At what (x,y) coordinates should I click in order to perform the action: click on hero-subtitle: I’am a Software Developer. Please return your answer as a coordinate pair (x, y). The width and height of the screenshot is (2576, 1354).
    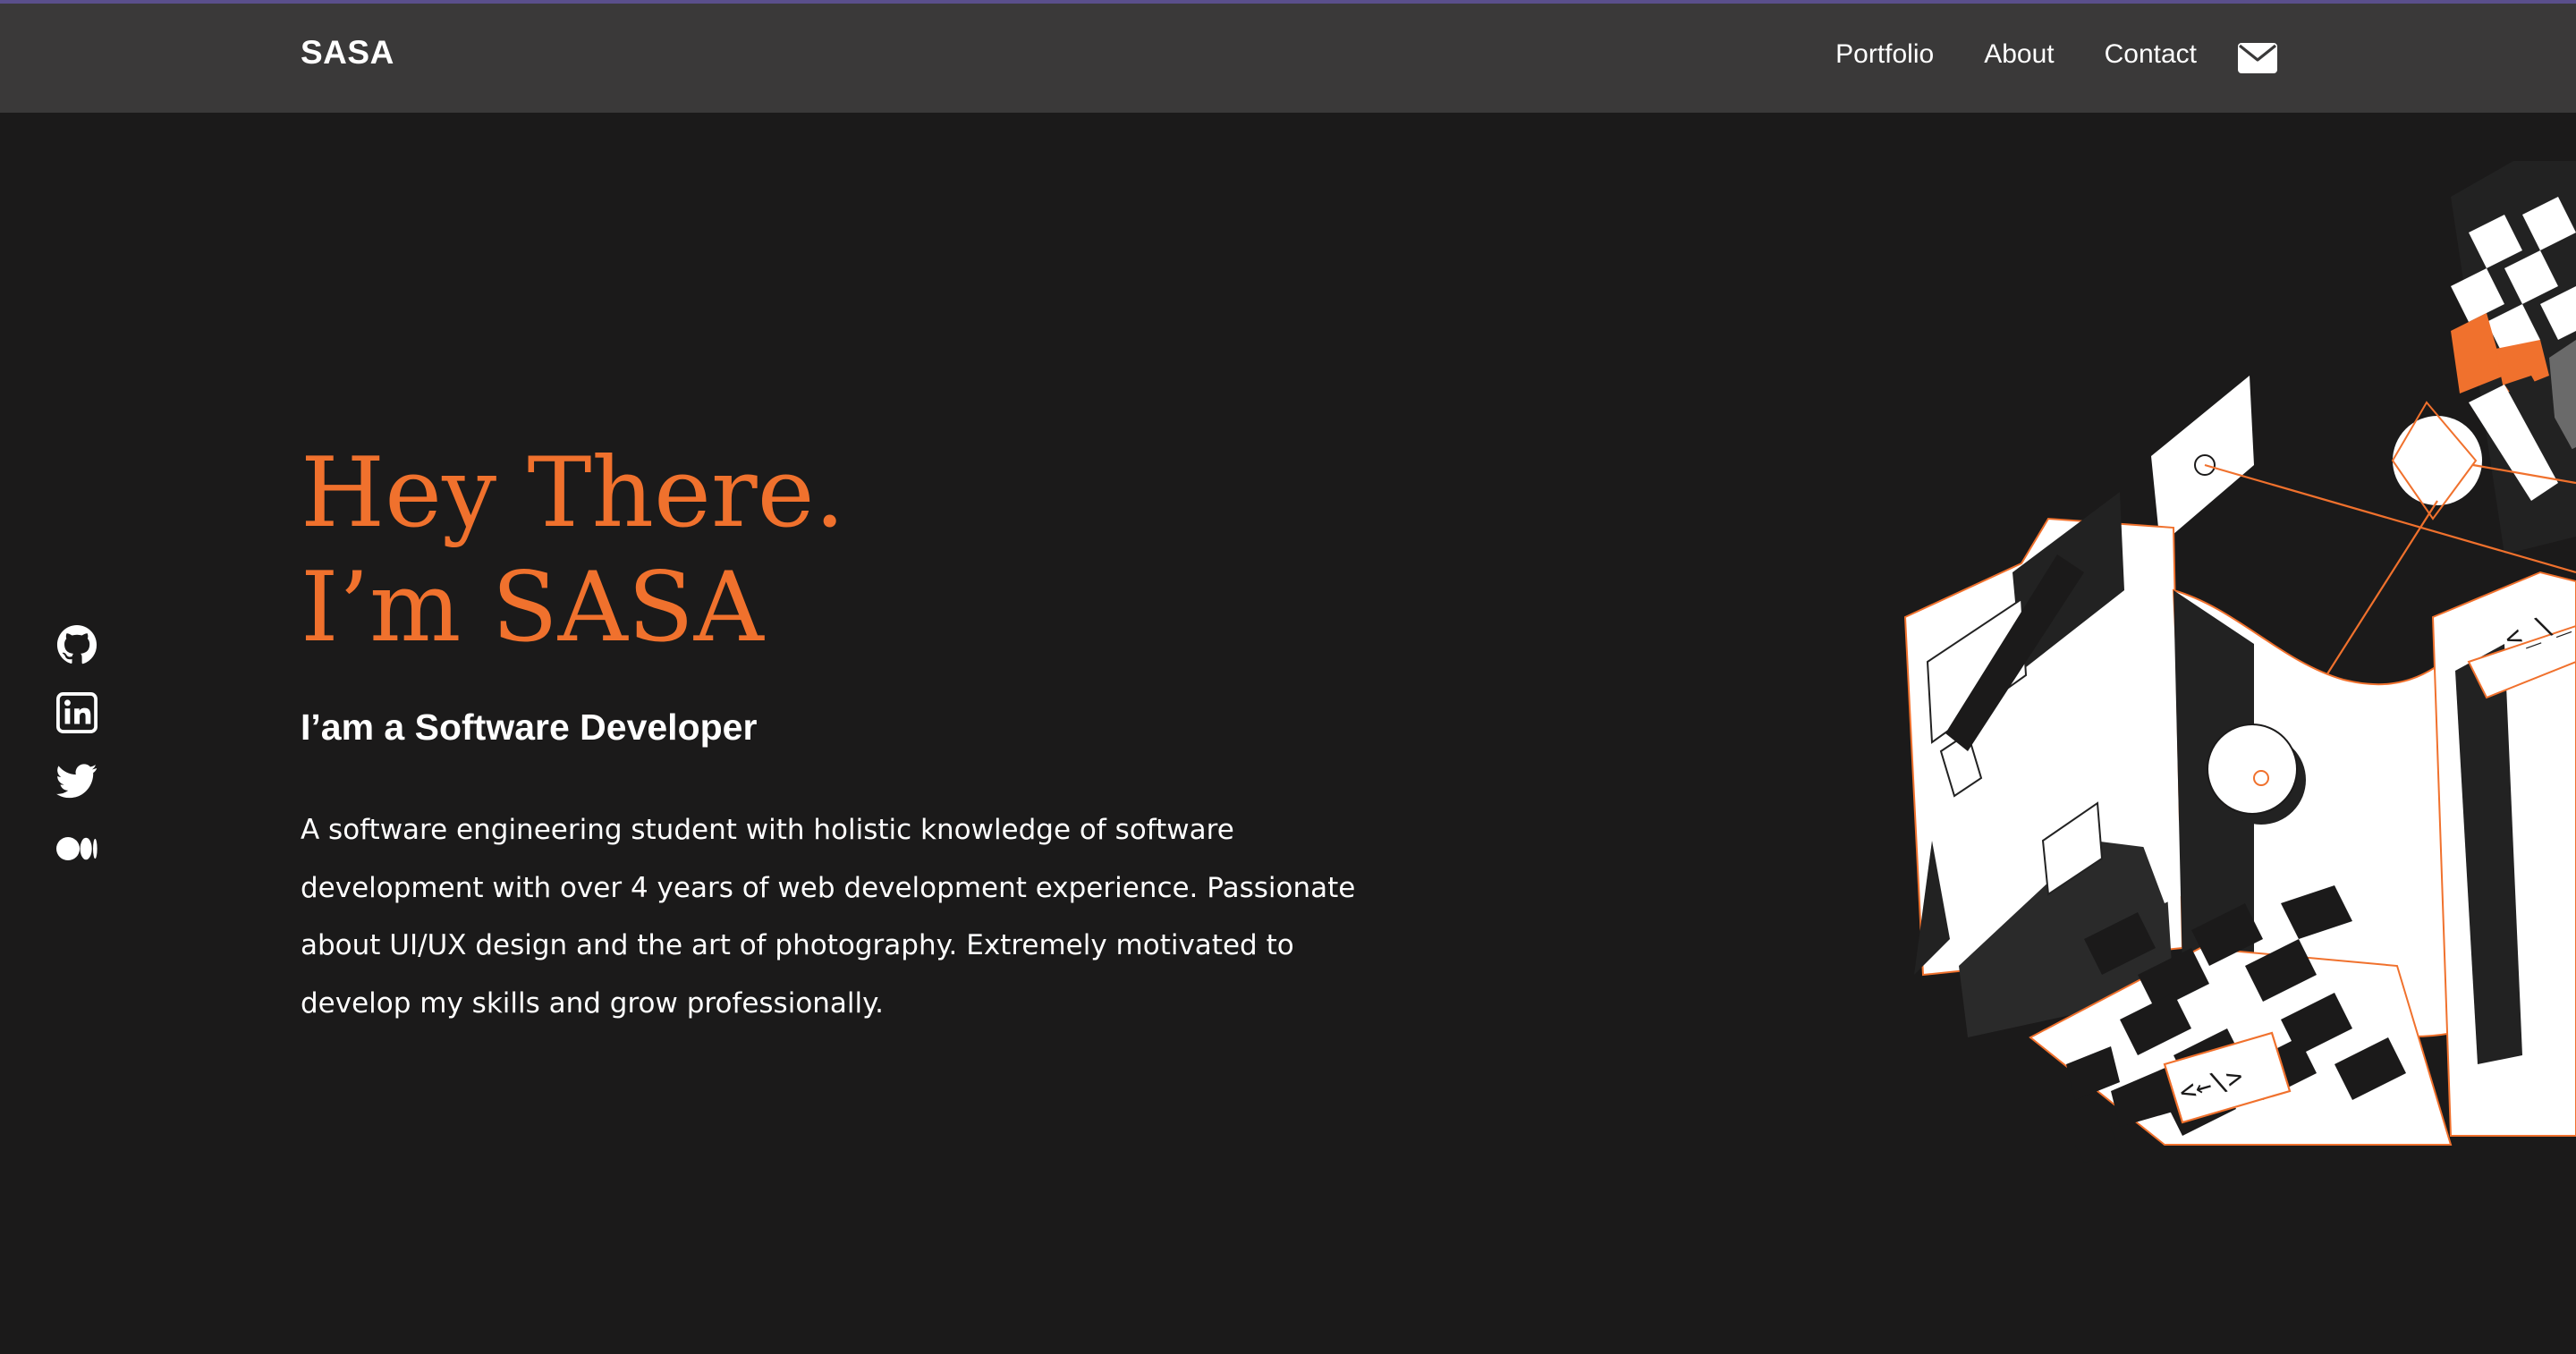
    Looking at the image, I should click on (529, 727).